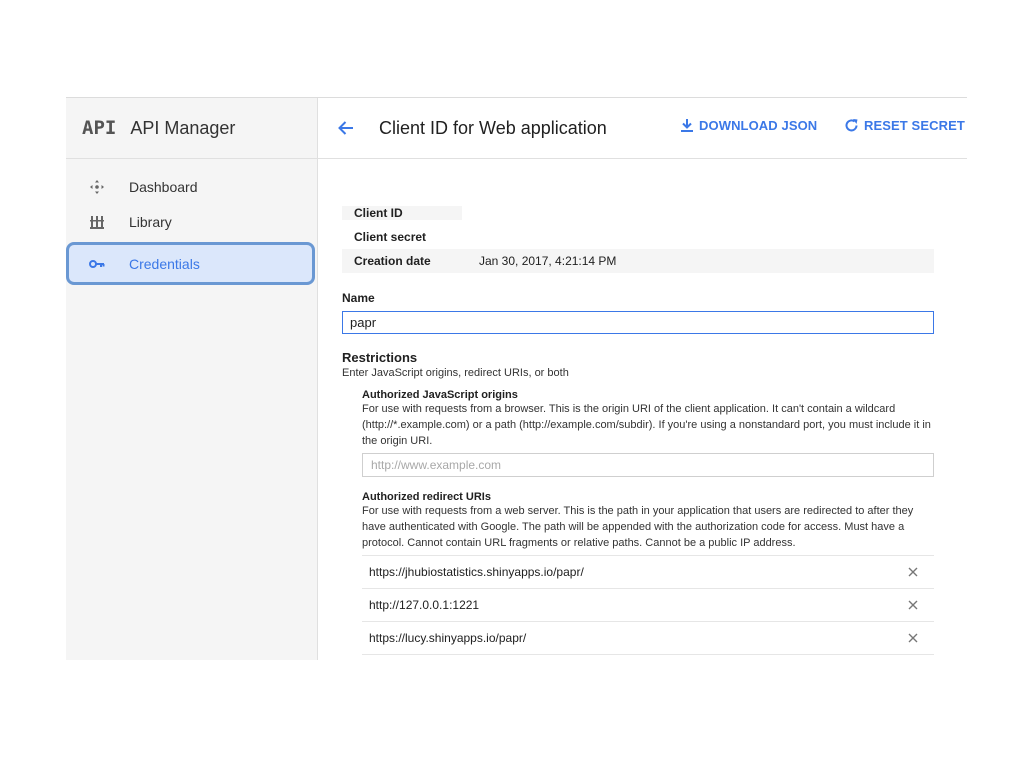 Image resolution: width=1024 pixels, height=768 pixels. I want to click on creation-date-label: Creation date, so click(392, 261).